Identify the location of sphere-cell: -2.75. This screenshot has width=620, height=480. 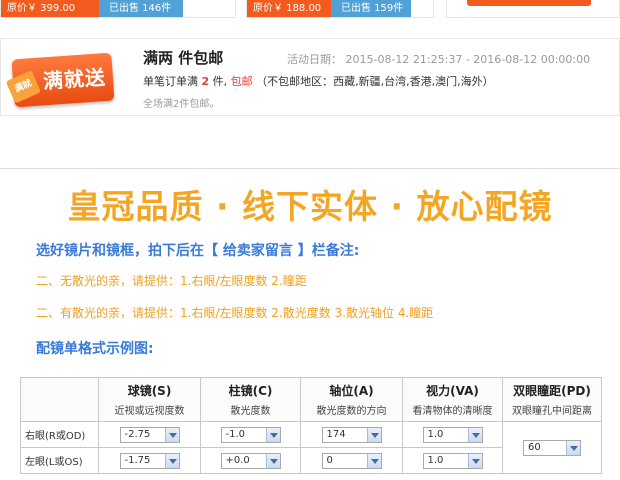
(149, 434).